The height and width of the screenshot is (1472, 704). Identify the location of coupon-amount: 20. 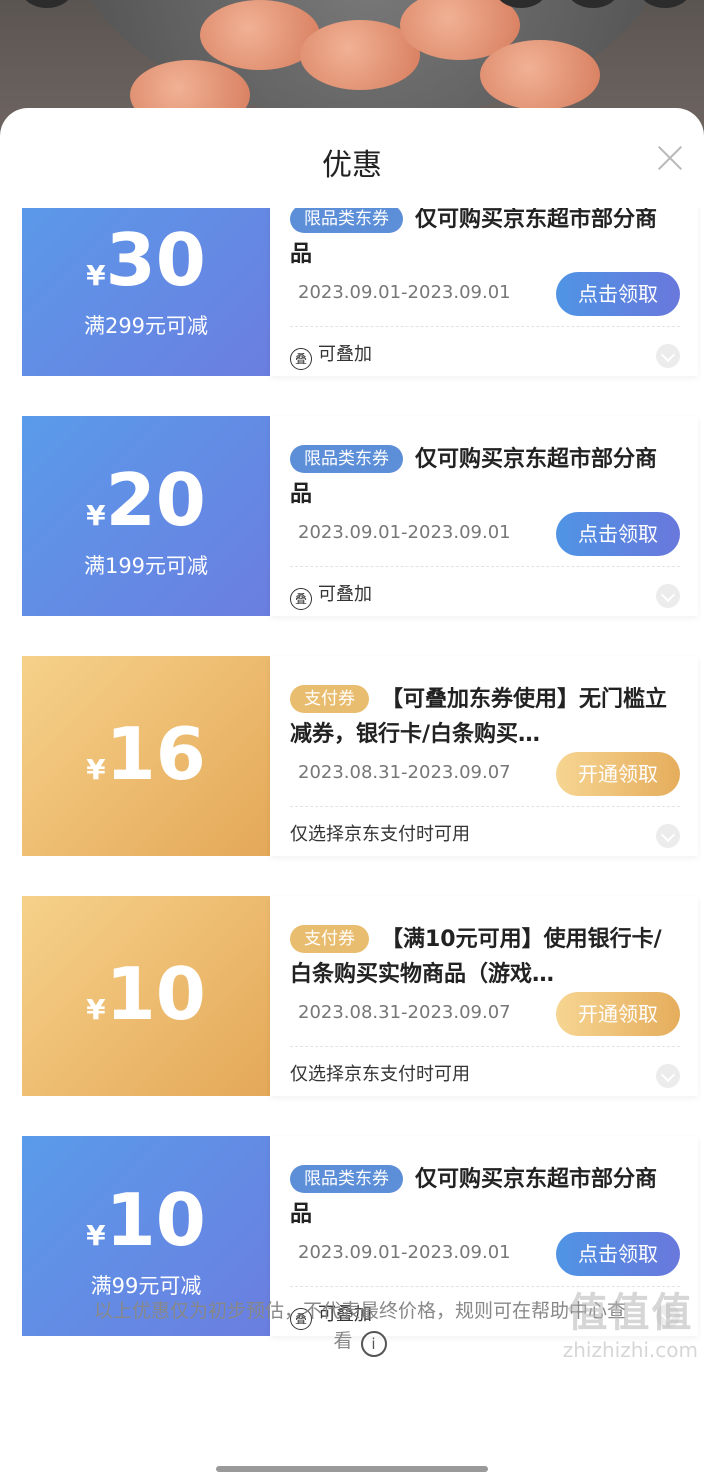
(155, 500).